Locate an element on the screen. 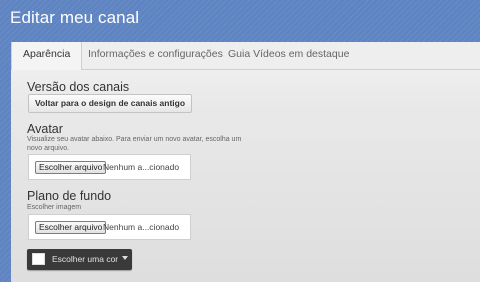 This screenshot has height=282, width=480. avatar-file-input: Escolher arquivo Nenhum a...cionado is located at coordinates (109, 167).